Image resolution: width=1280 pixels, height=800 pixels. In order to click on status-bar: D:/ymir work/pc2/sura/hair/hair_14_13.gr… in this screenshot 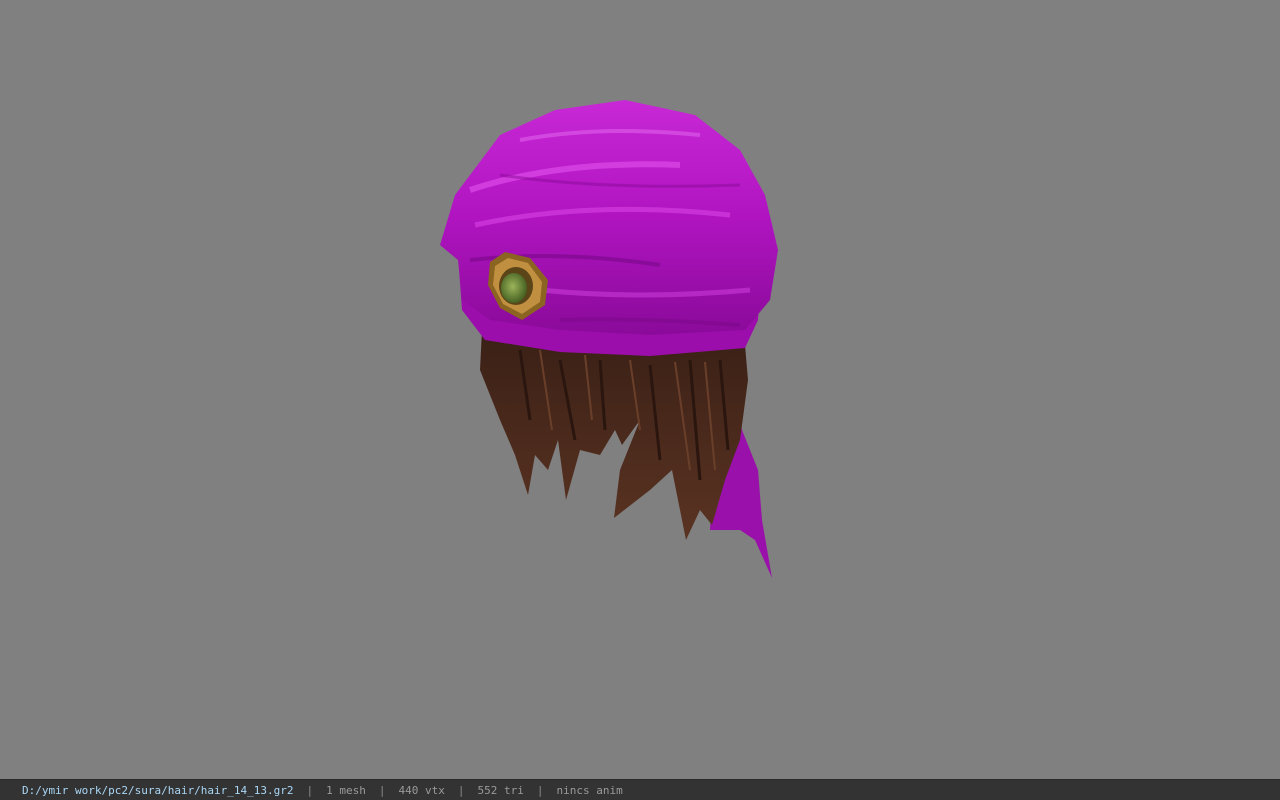, I will do `click(640, 789)`.